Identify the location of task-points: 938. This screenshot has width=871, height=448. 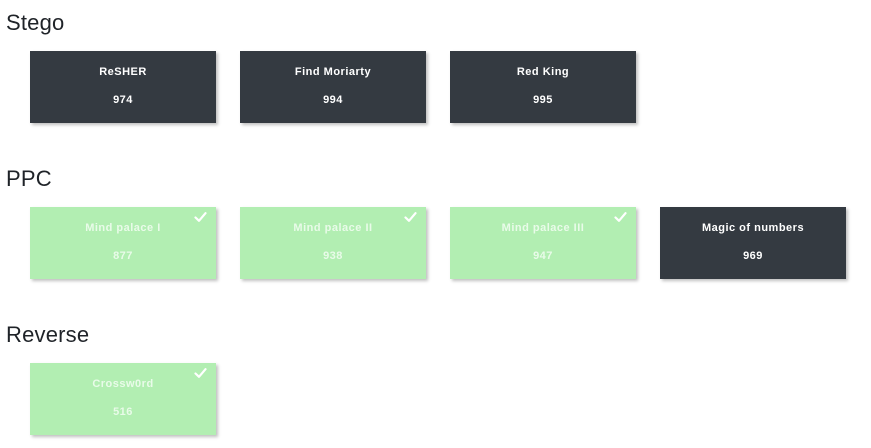
(333, 256).